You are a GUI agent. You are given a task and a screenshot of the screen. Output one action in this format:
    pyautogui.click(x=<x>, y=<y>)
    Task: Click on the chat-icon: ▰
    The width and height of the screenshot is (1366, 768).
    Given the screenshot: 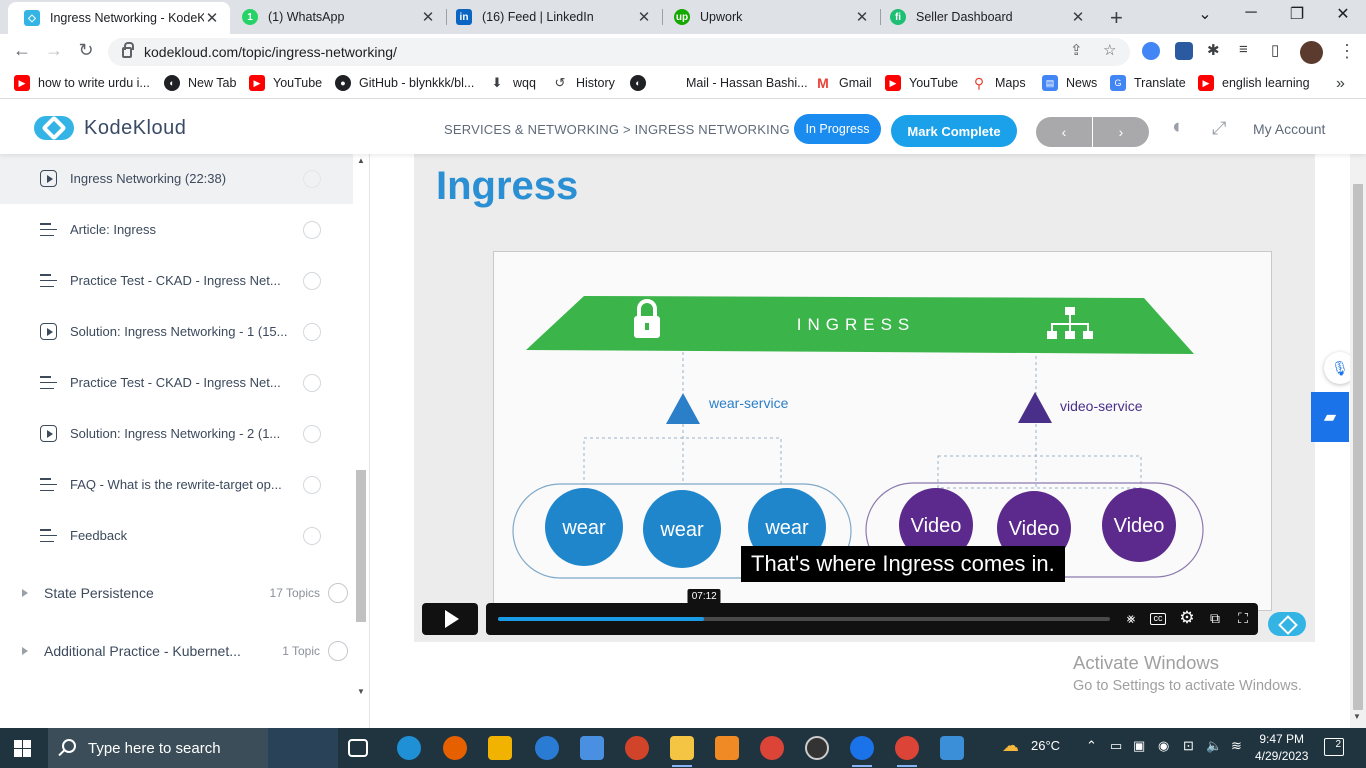 What is the action you would take?
    pyautogui.click(x=1330, y=417)
    